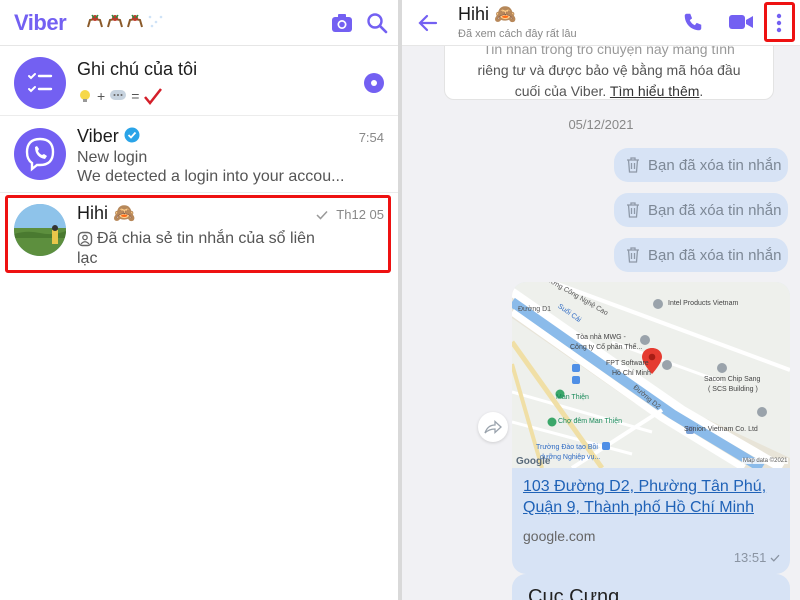  Describe the element at coordinates (535, 309) in the screenshot. I see `map-label: Đường D1` at that location.